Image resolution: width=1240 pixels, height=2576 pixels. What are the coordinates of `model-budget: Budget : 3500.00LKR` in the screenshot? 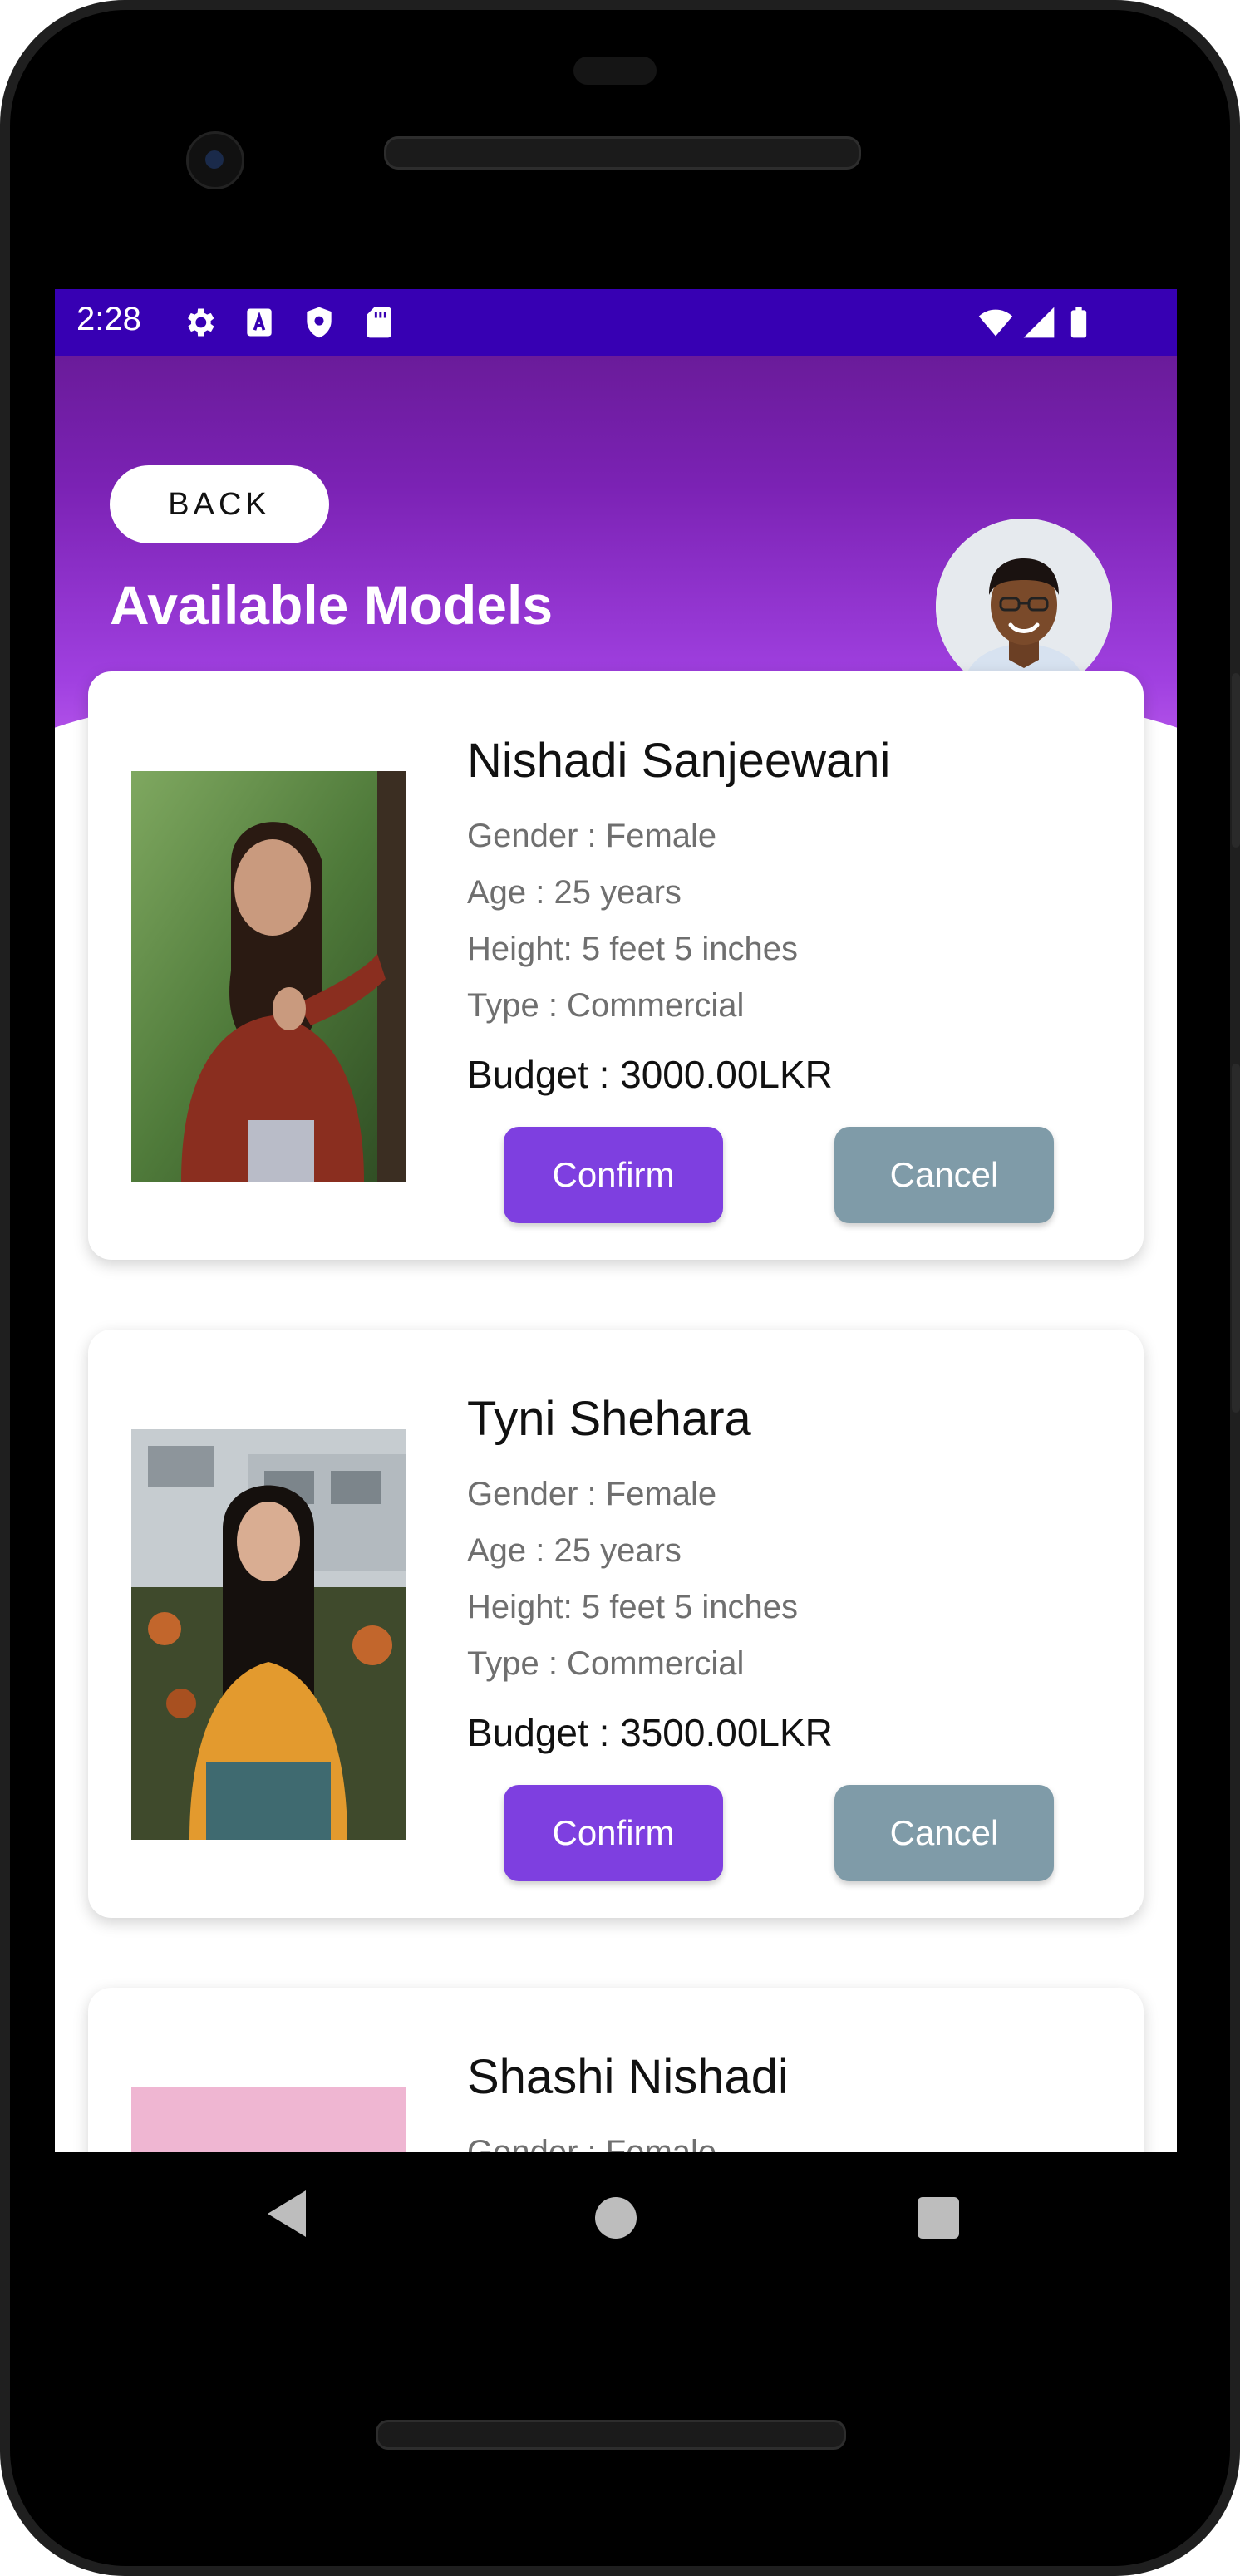 It's located at (650, 1732).